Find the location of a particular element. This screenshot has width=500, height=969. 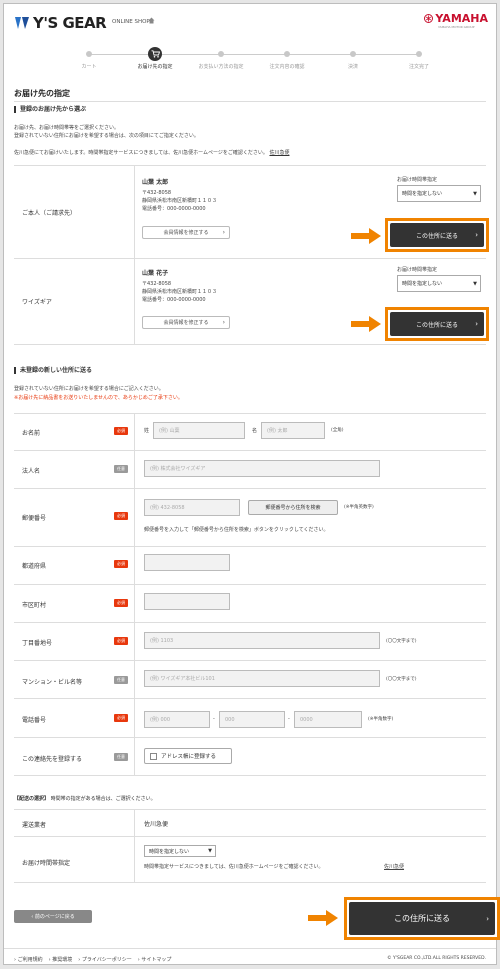

cart-icon is located at coordinates (155, 54).